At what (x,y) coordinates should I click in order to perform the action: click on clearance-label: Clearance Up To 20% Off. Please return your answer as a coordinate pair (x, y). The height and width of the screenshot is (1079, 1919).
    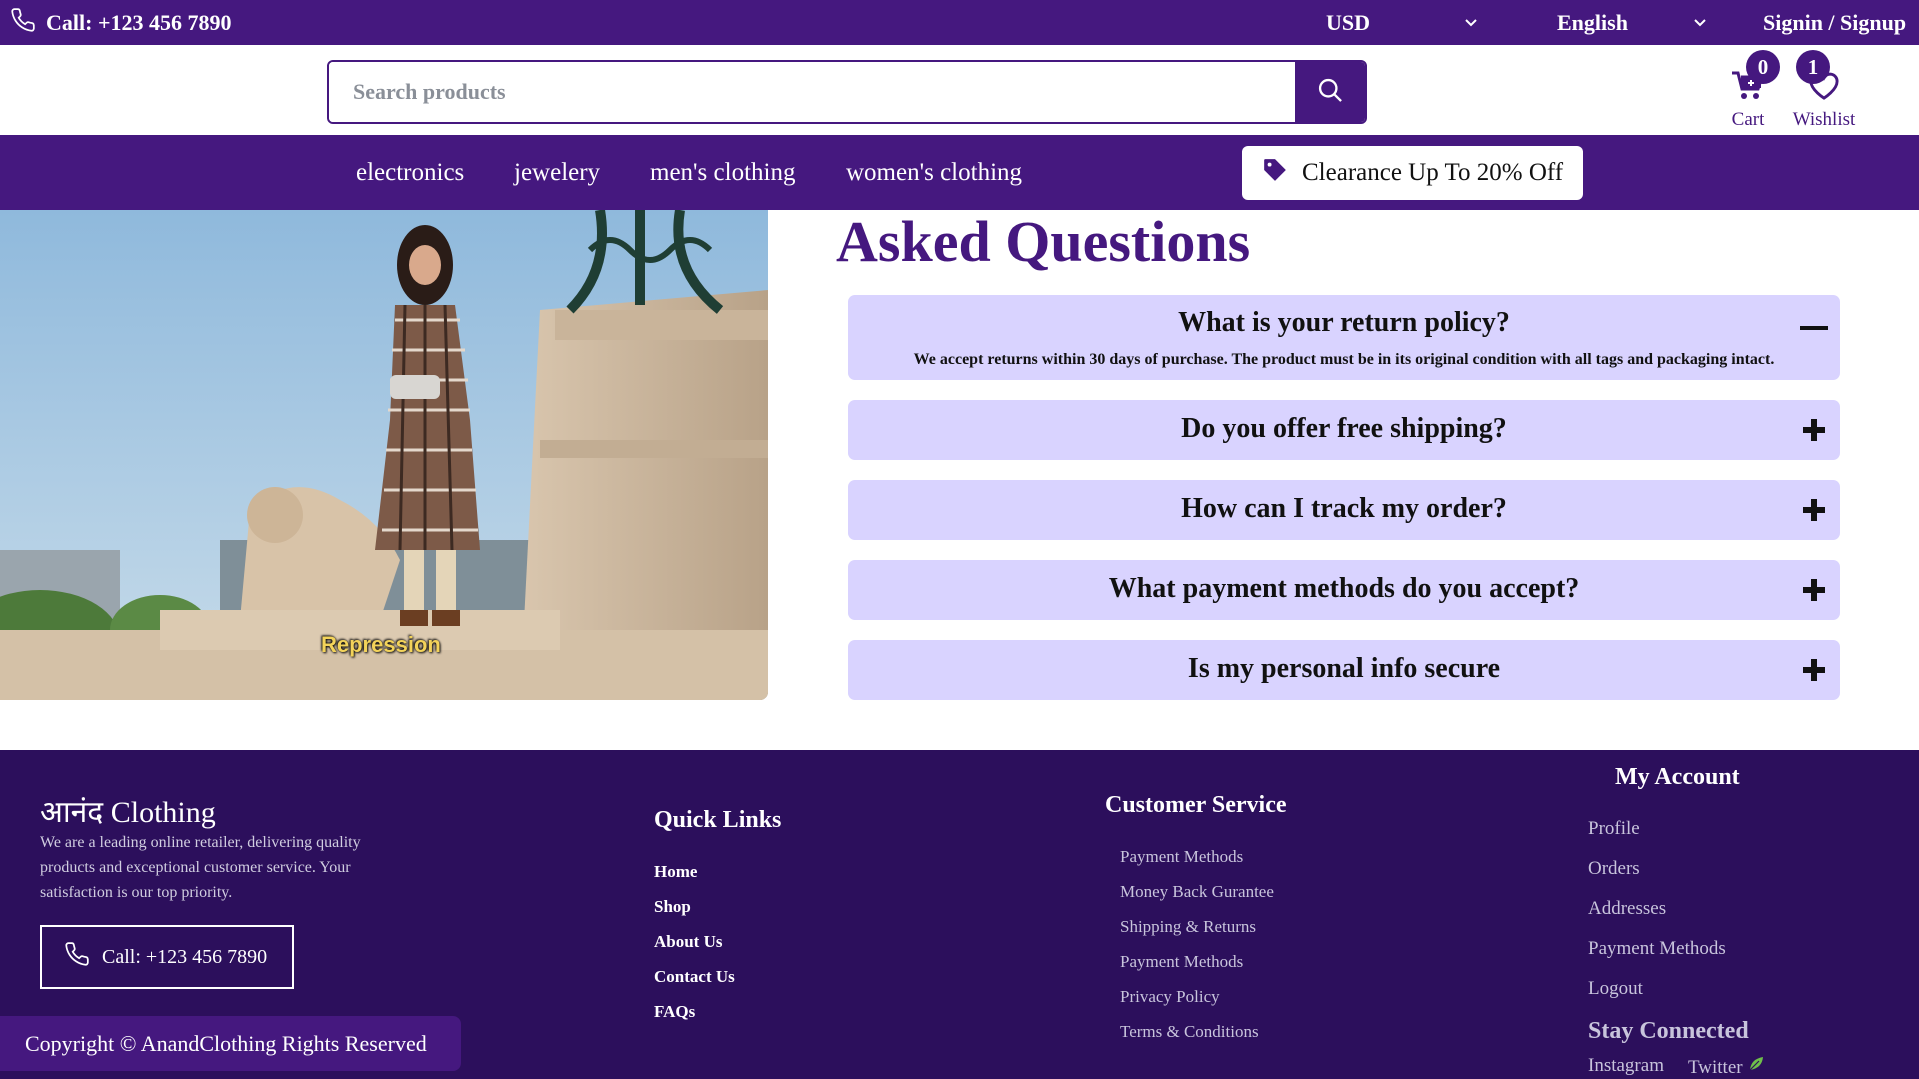
    Looking at the image, I should click on (1433, 172).